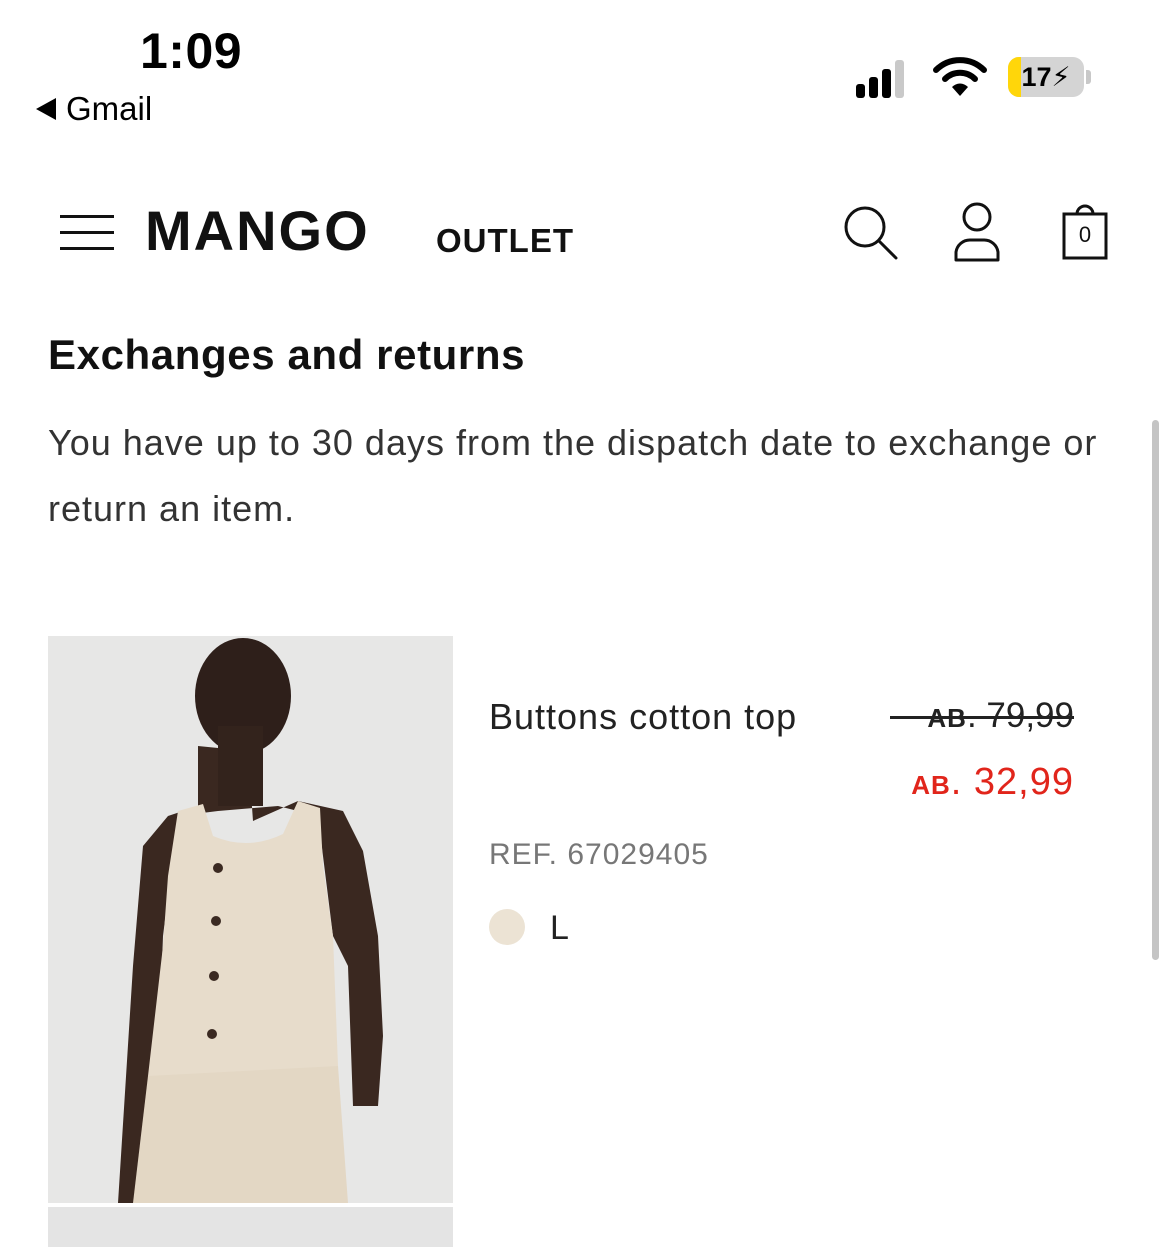 The height and width of the screenshot is (1247, 1170). Describe the element at coordinates (654, 717) in the screenshot. I see `product-name: Buttons cotton top` at that location.